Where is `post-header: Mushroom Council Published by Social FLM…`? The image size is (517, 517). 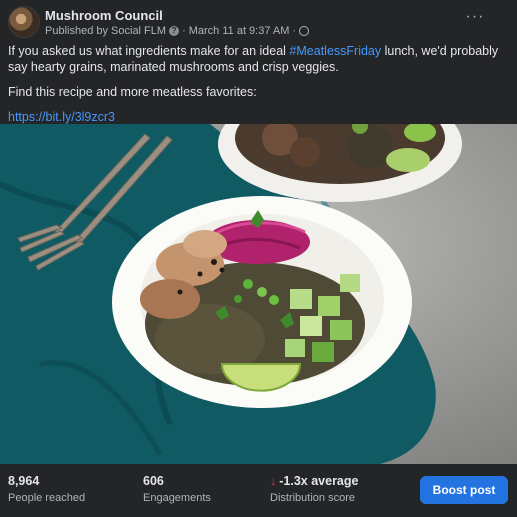
post-header: Mushroom Council Published by Social FLM… is located at coordinates (258, 24).